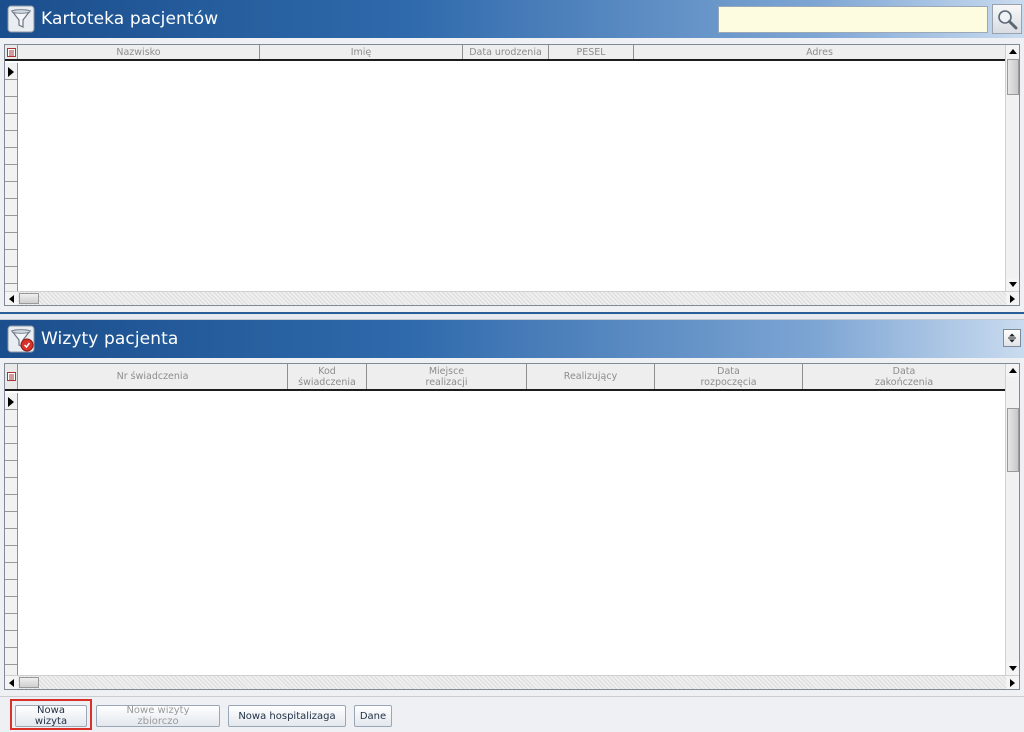 The image size is (1024, 732). What do you see at coordinates (591, 52) in the screenshot?
I see `col-pesel: PESEL` at bounding box center [591, 52].